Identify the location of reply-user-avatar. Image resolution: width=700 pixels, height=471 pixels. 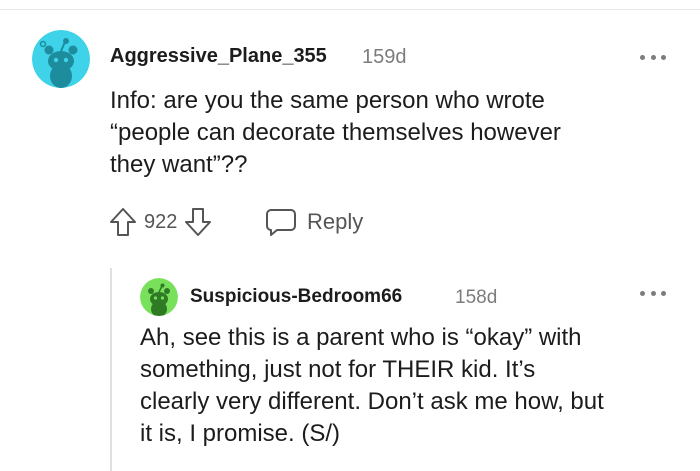
(159, 297).